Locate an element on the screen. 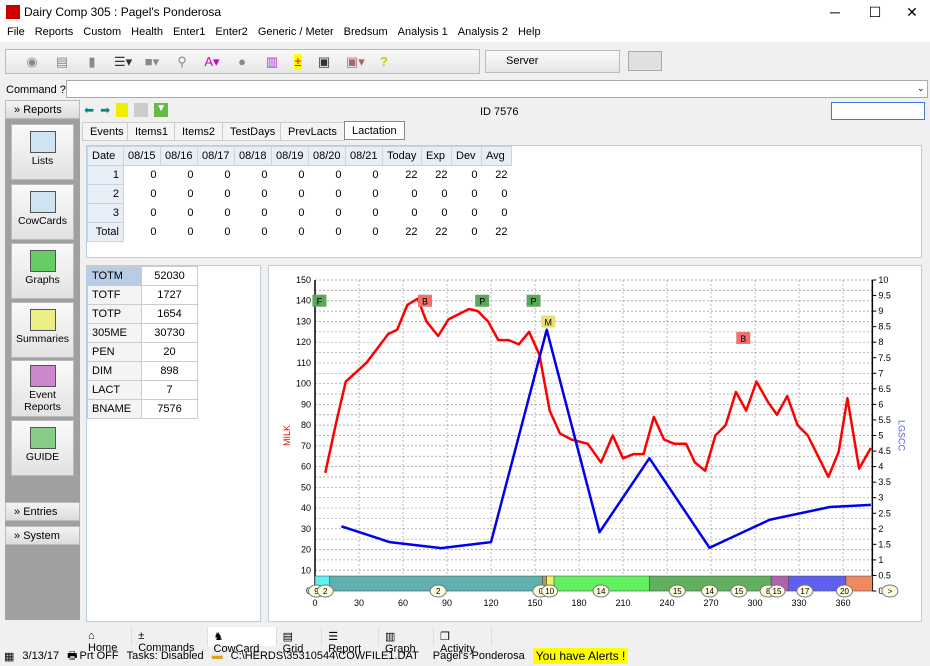  y-tick-label: 70 is located at coordinates (306, 446).